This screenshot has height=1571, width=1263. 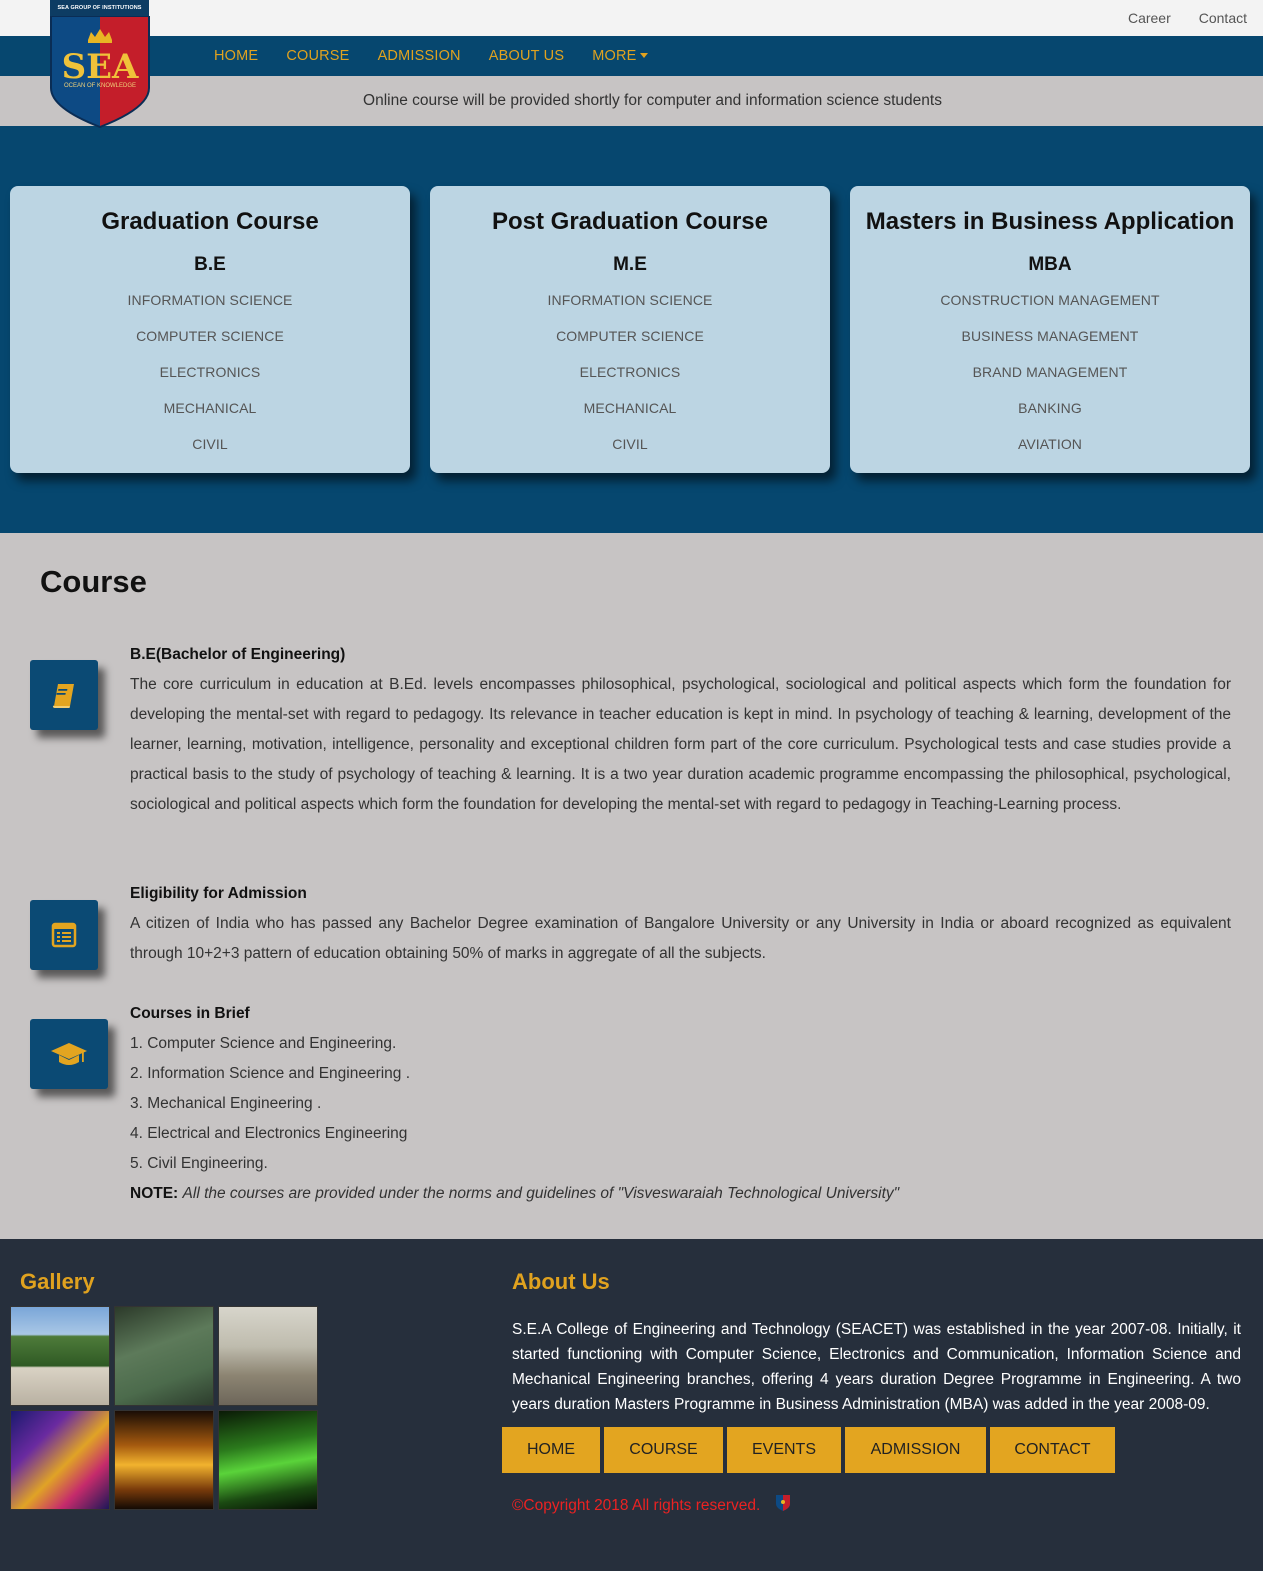 What do you see at coordinates (164, 1356) in the screenshot?
I see `gallery-image-court` at bounding box center [164, 1356].